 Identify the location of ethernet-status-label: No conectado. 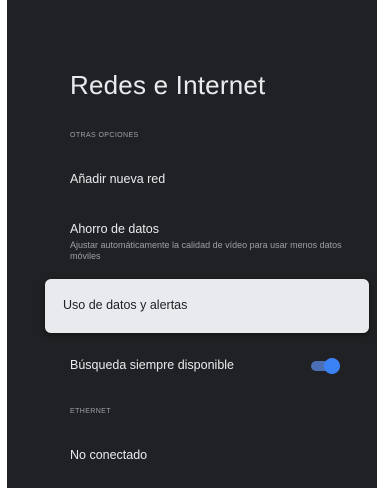
(109, 455).